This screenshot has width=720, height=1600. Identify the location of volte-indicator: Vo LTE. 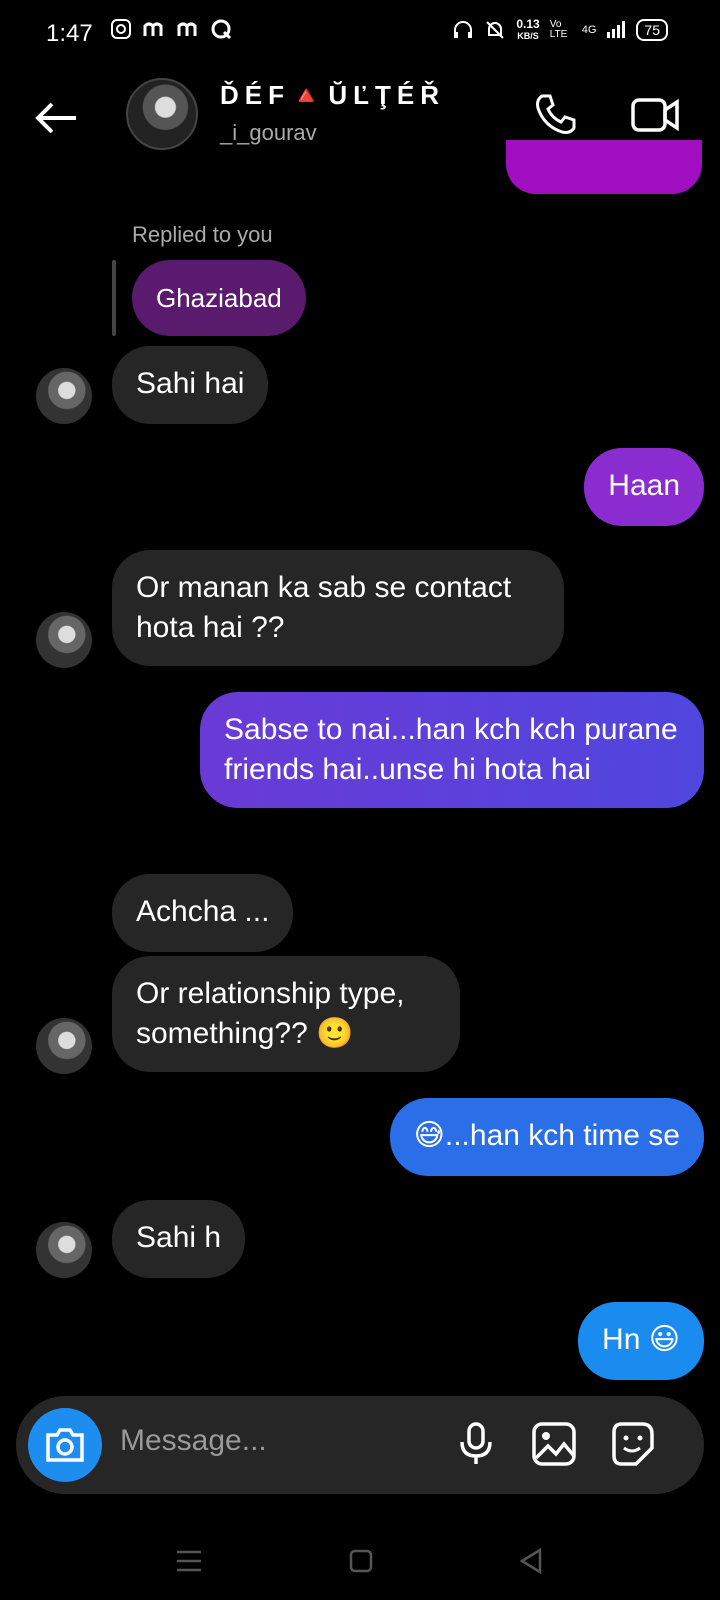
(558, 29).